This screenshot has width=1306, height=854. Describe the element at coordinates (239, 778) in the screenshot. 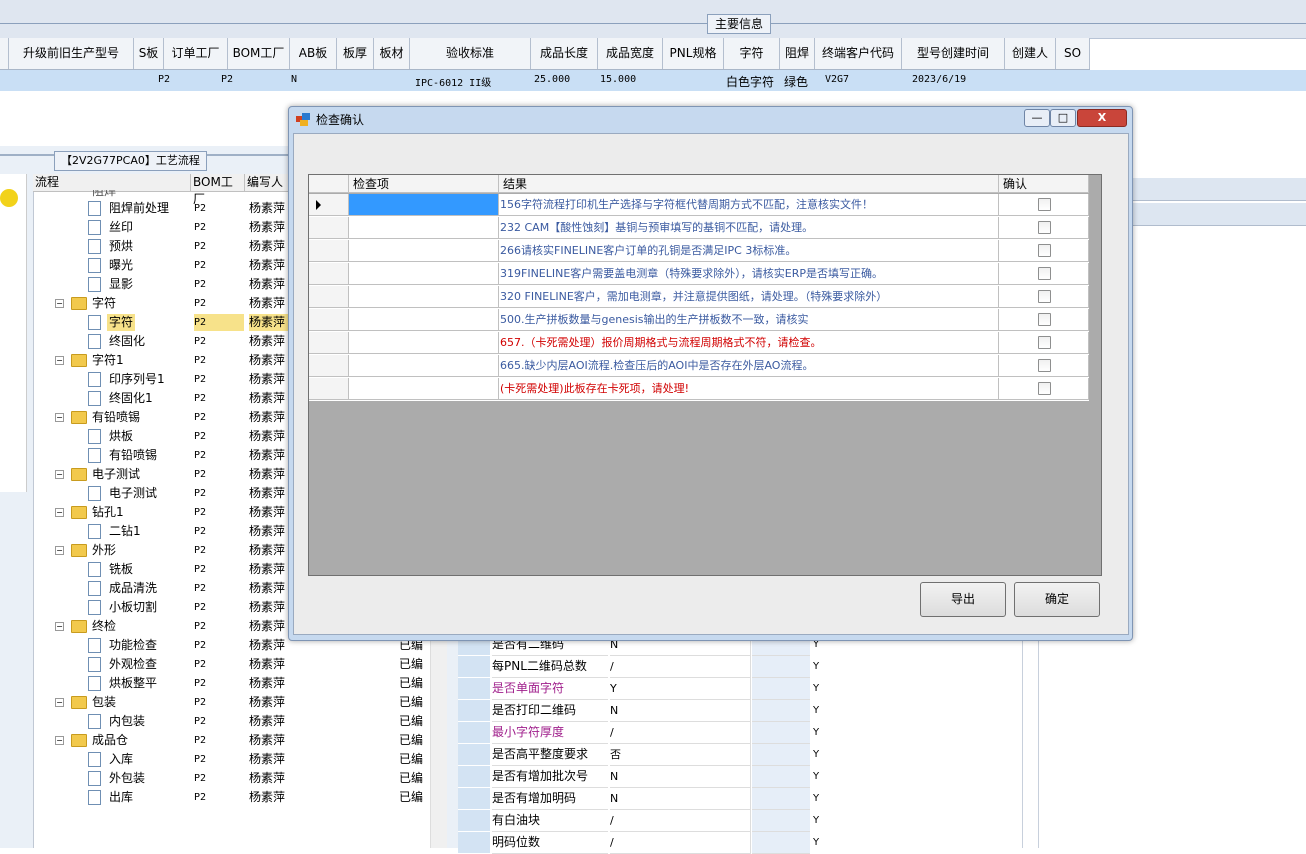

I see `tree-row: 外包装 P2 杨素萍 已编写` at that location.